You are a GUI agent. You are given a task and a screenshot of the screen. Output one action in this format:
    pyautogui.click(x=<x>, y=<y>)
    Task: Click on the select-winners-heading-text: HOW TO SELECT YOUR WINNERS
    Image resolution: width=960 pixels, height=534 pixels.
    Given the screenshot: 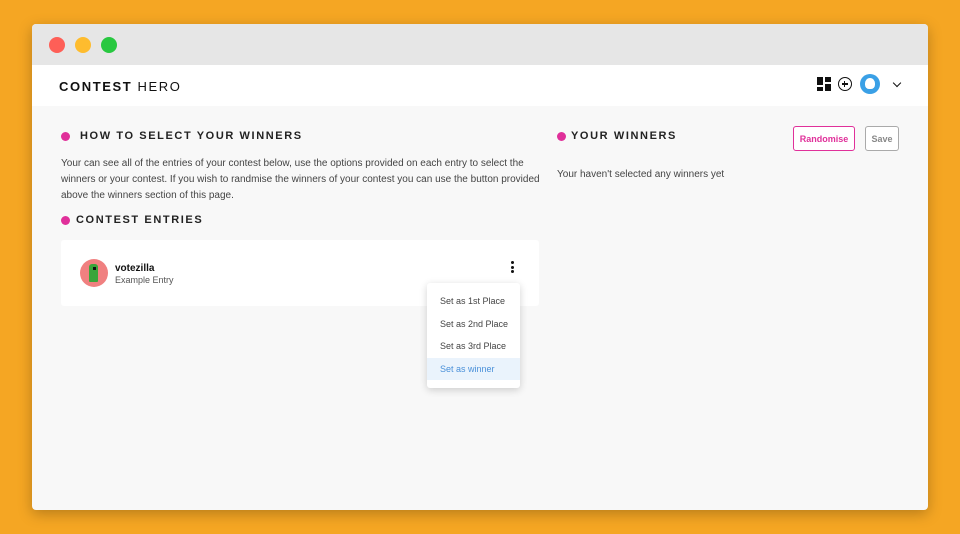 What is the action you would take?
    pyautogui.click(x=191, y=136)
    